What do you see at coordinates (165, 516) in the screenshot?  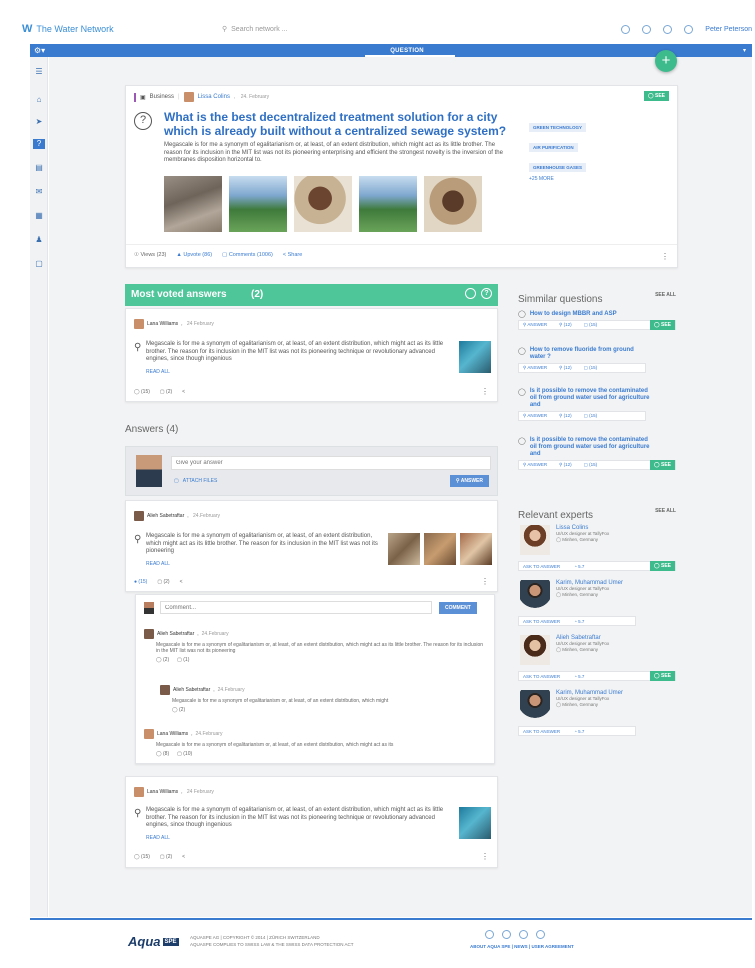 I see `answer-author: Alieh Sabetraftar` at bounding box center [165, 516].